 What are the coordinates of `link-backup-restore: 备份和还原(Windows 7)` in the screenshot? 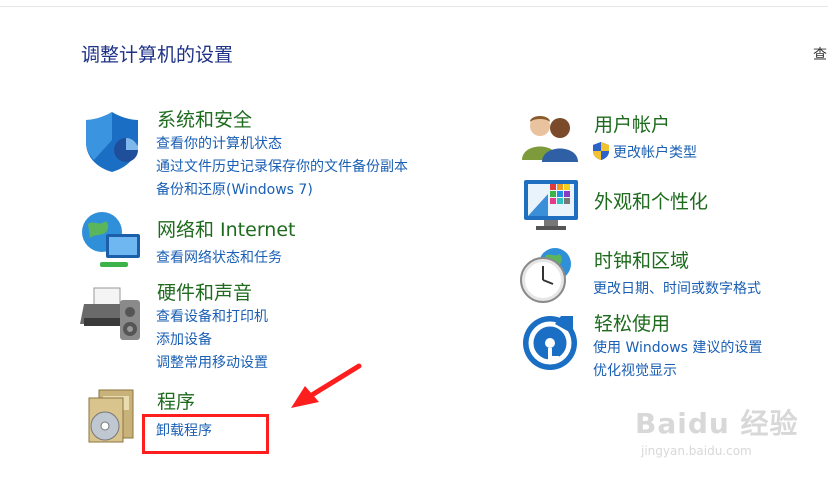 It's located at (234, 189).